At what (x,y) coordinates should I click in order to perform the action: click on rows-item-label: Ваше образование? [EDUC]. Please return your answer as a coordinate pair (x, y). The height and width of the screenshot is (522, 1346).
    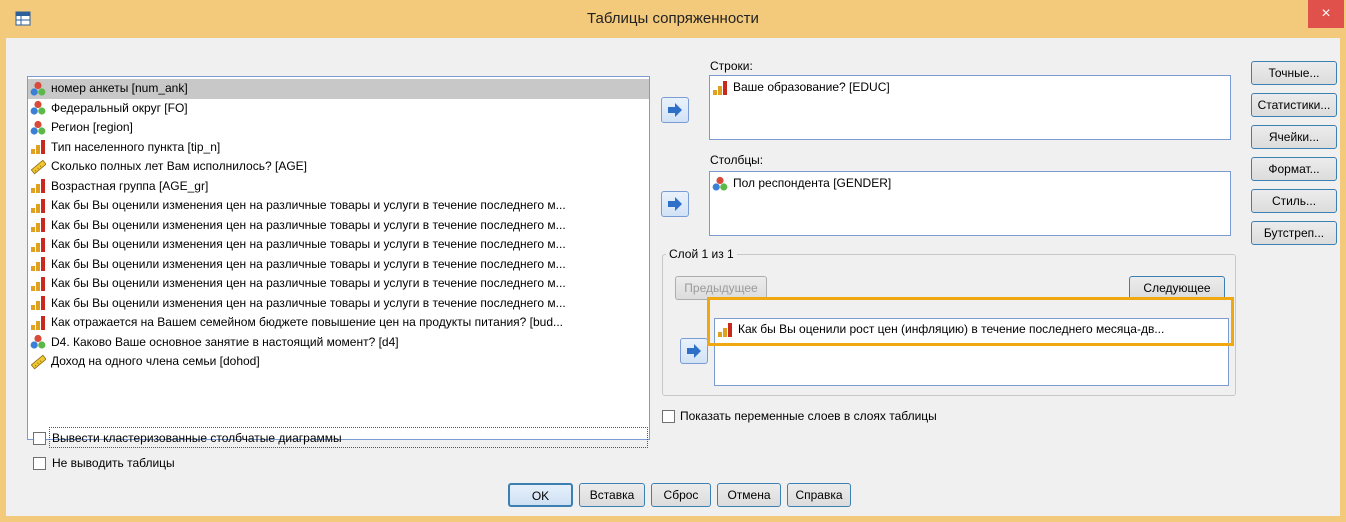
    Looking at the image, I should click on (811, 87).